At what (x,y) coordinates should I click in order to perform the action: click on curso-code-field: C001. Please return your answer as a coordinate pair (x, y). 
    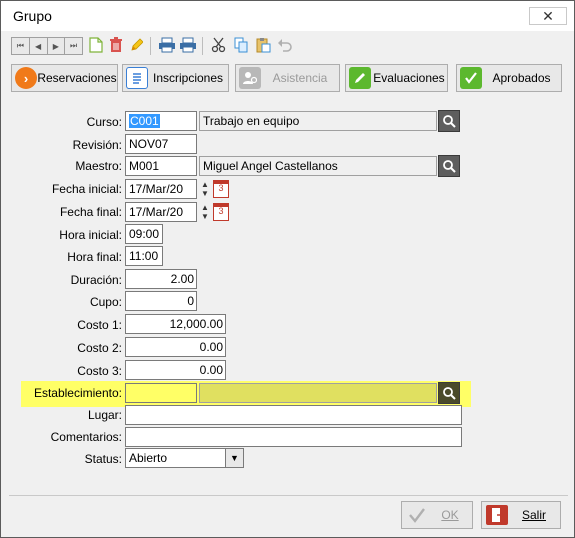
    Looking at the image, I should click on (161, 121).